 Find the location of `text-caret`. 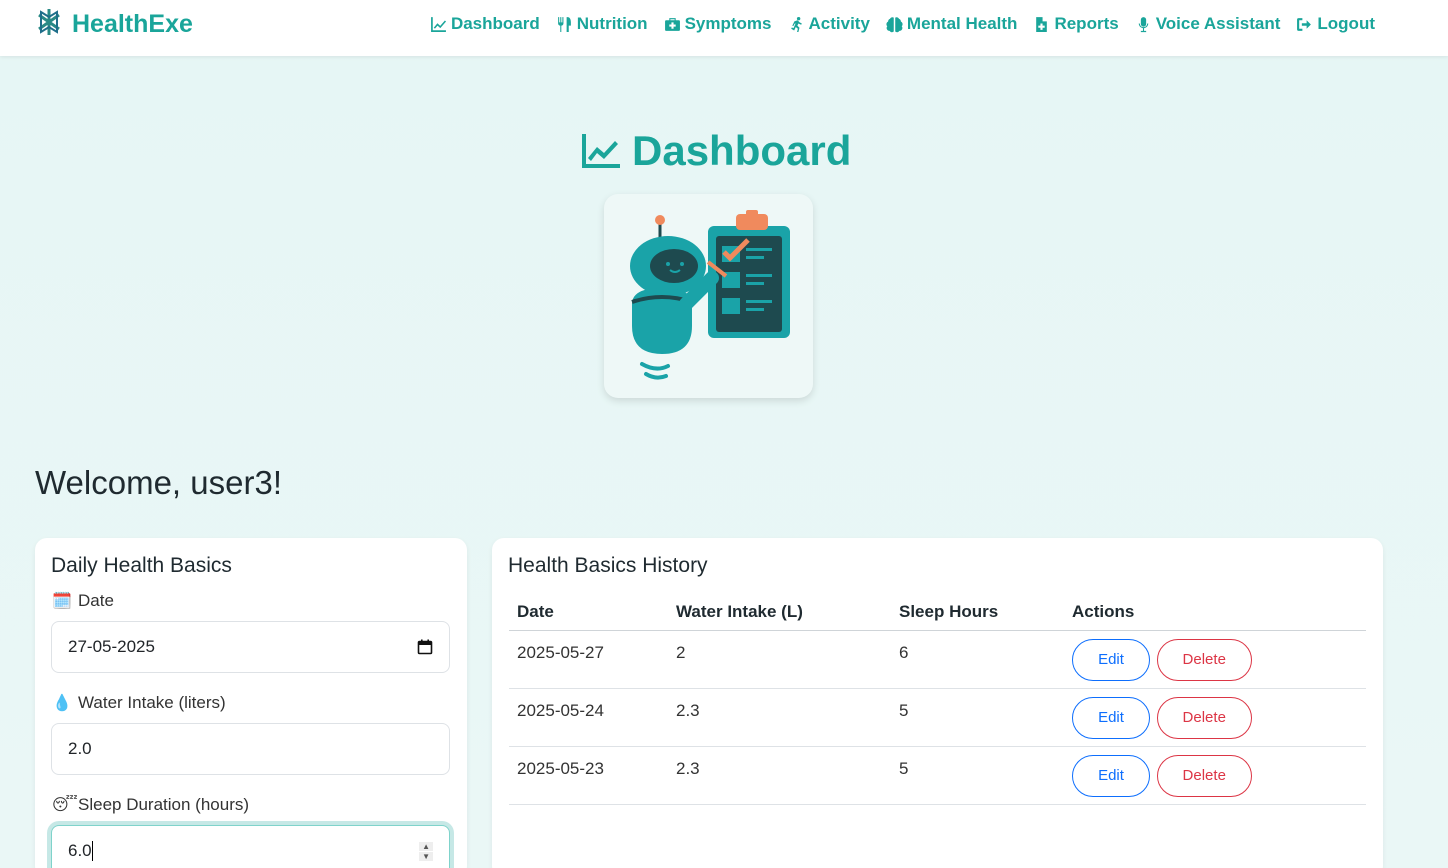

text-caret is located at coordinates (92, 851).